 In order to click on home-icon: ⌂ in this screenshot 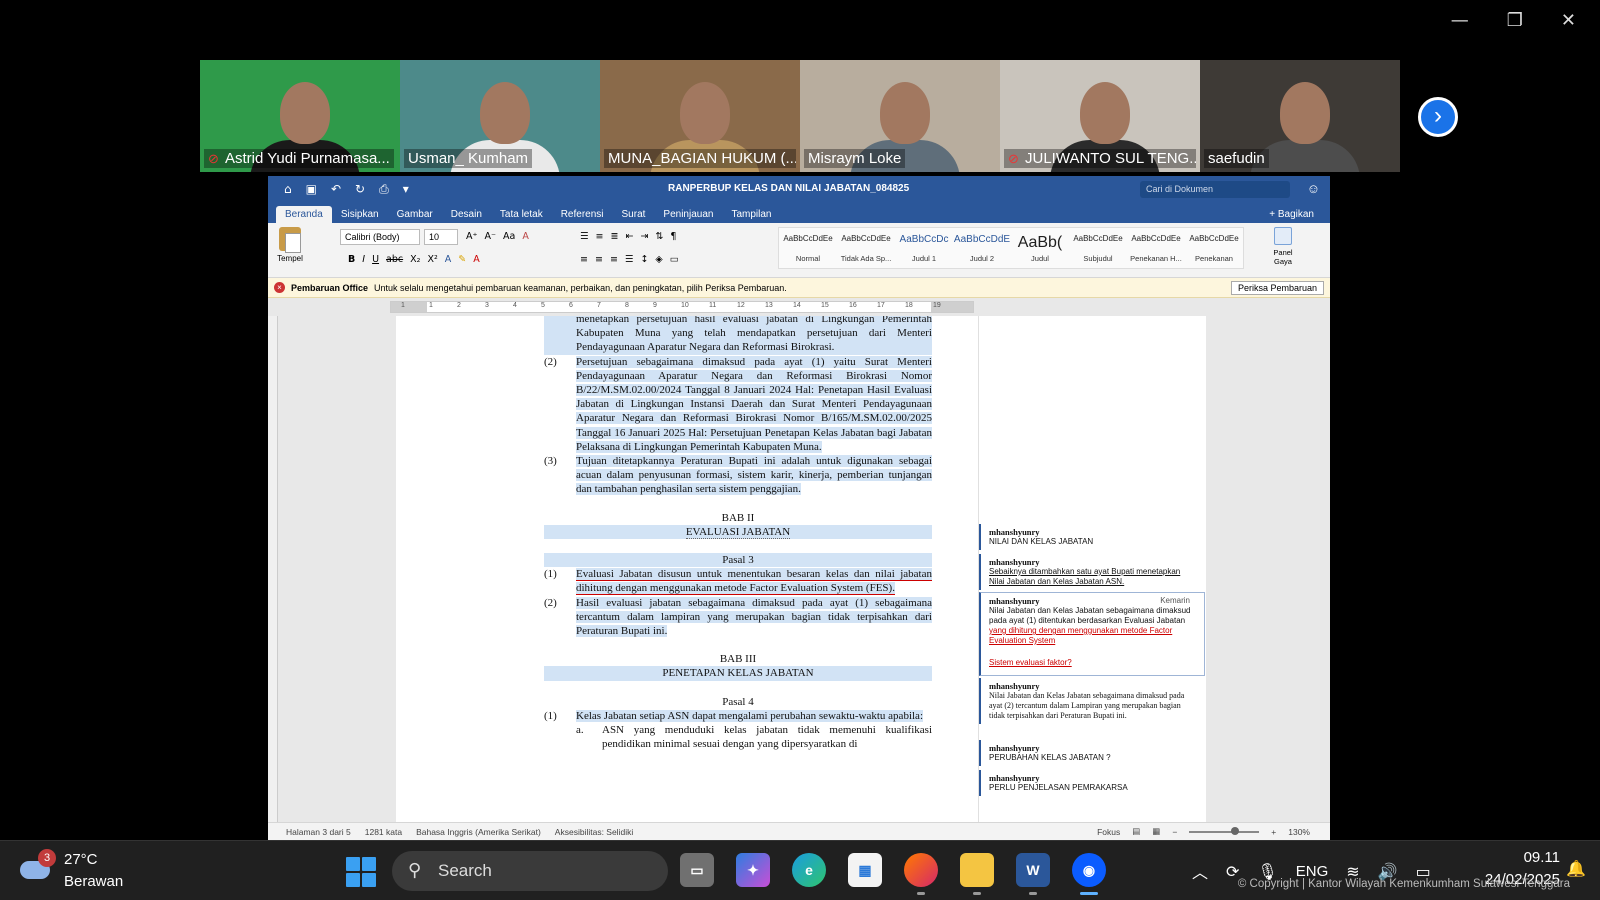, I will do `click(288, 189)`.